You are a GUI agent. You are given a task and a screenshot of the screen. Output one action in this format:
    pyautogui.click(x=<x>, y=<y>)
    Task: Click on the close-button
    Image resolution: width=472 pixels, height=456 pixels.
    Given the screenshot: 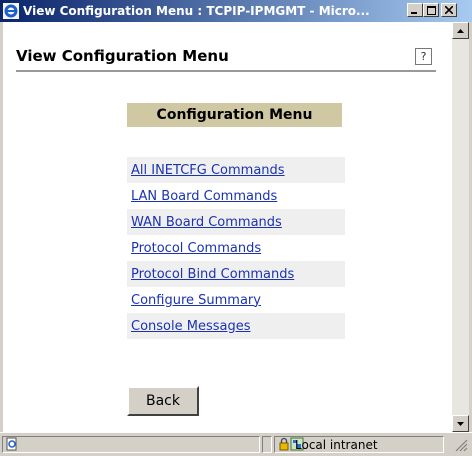 What is the action you would take?
    pyautogui.click(x=449, y=10)
    